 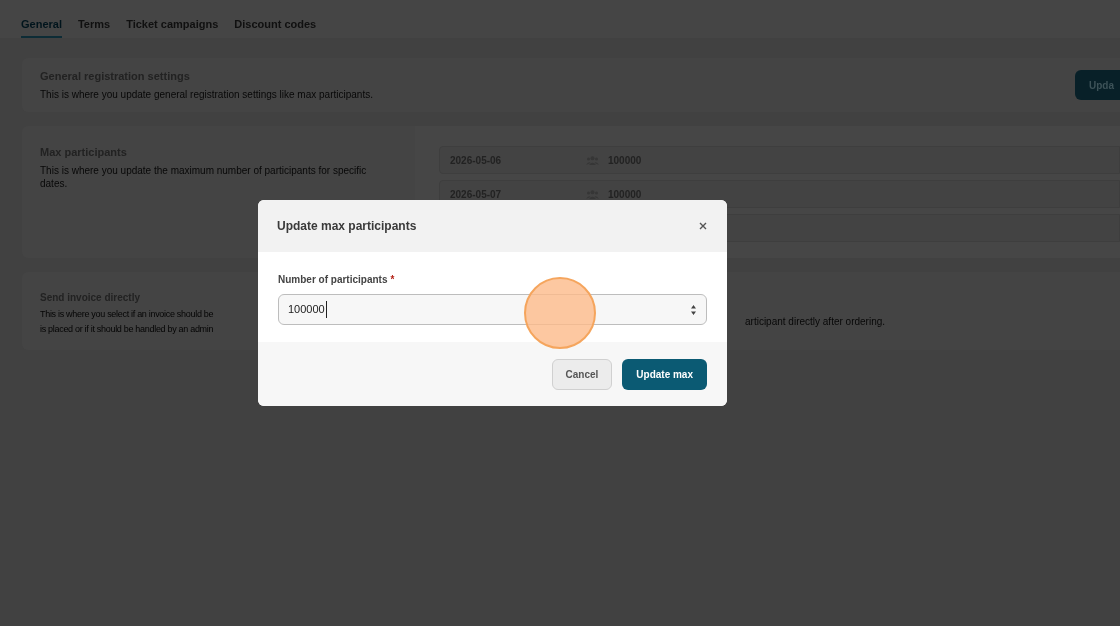 What do you see at coordinates (815, 321) in the screenshot?
I see `option-description: articipant directly after ordering.` at bounding box center [815, 321].